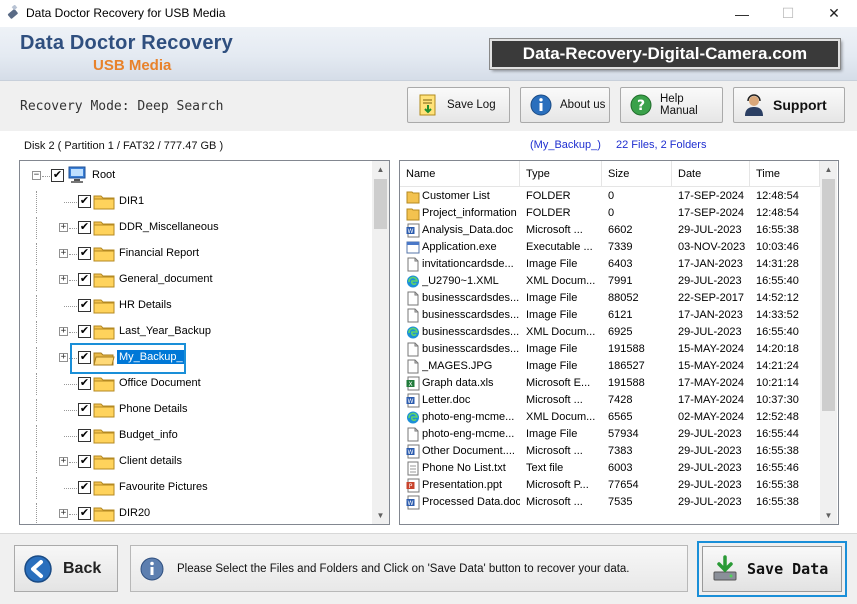 The height and width of the screenshot is (604, 857). What do you see at coordinates (671, 105) in the screenshot?
I see `help-manual-button: ? Help Manual` at bounding box center [671, 105].